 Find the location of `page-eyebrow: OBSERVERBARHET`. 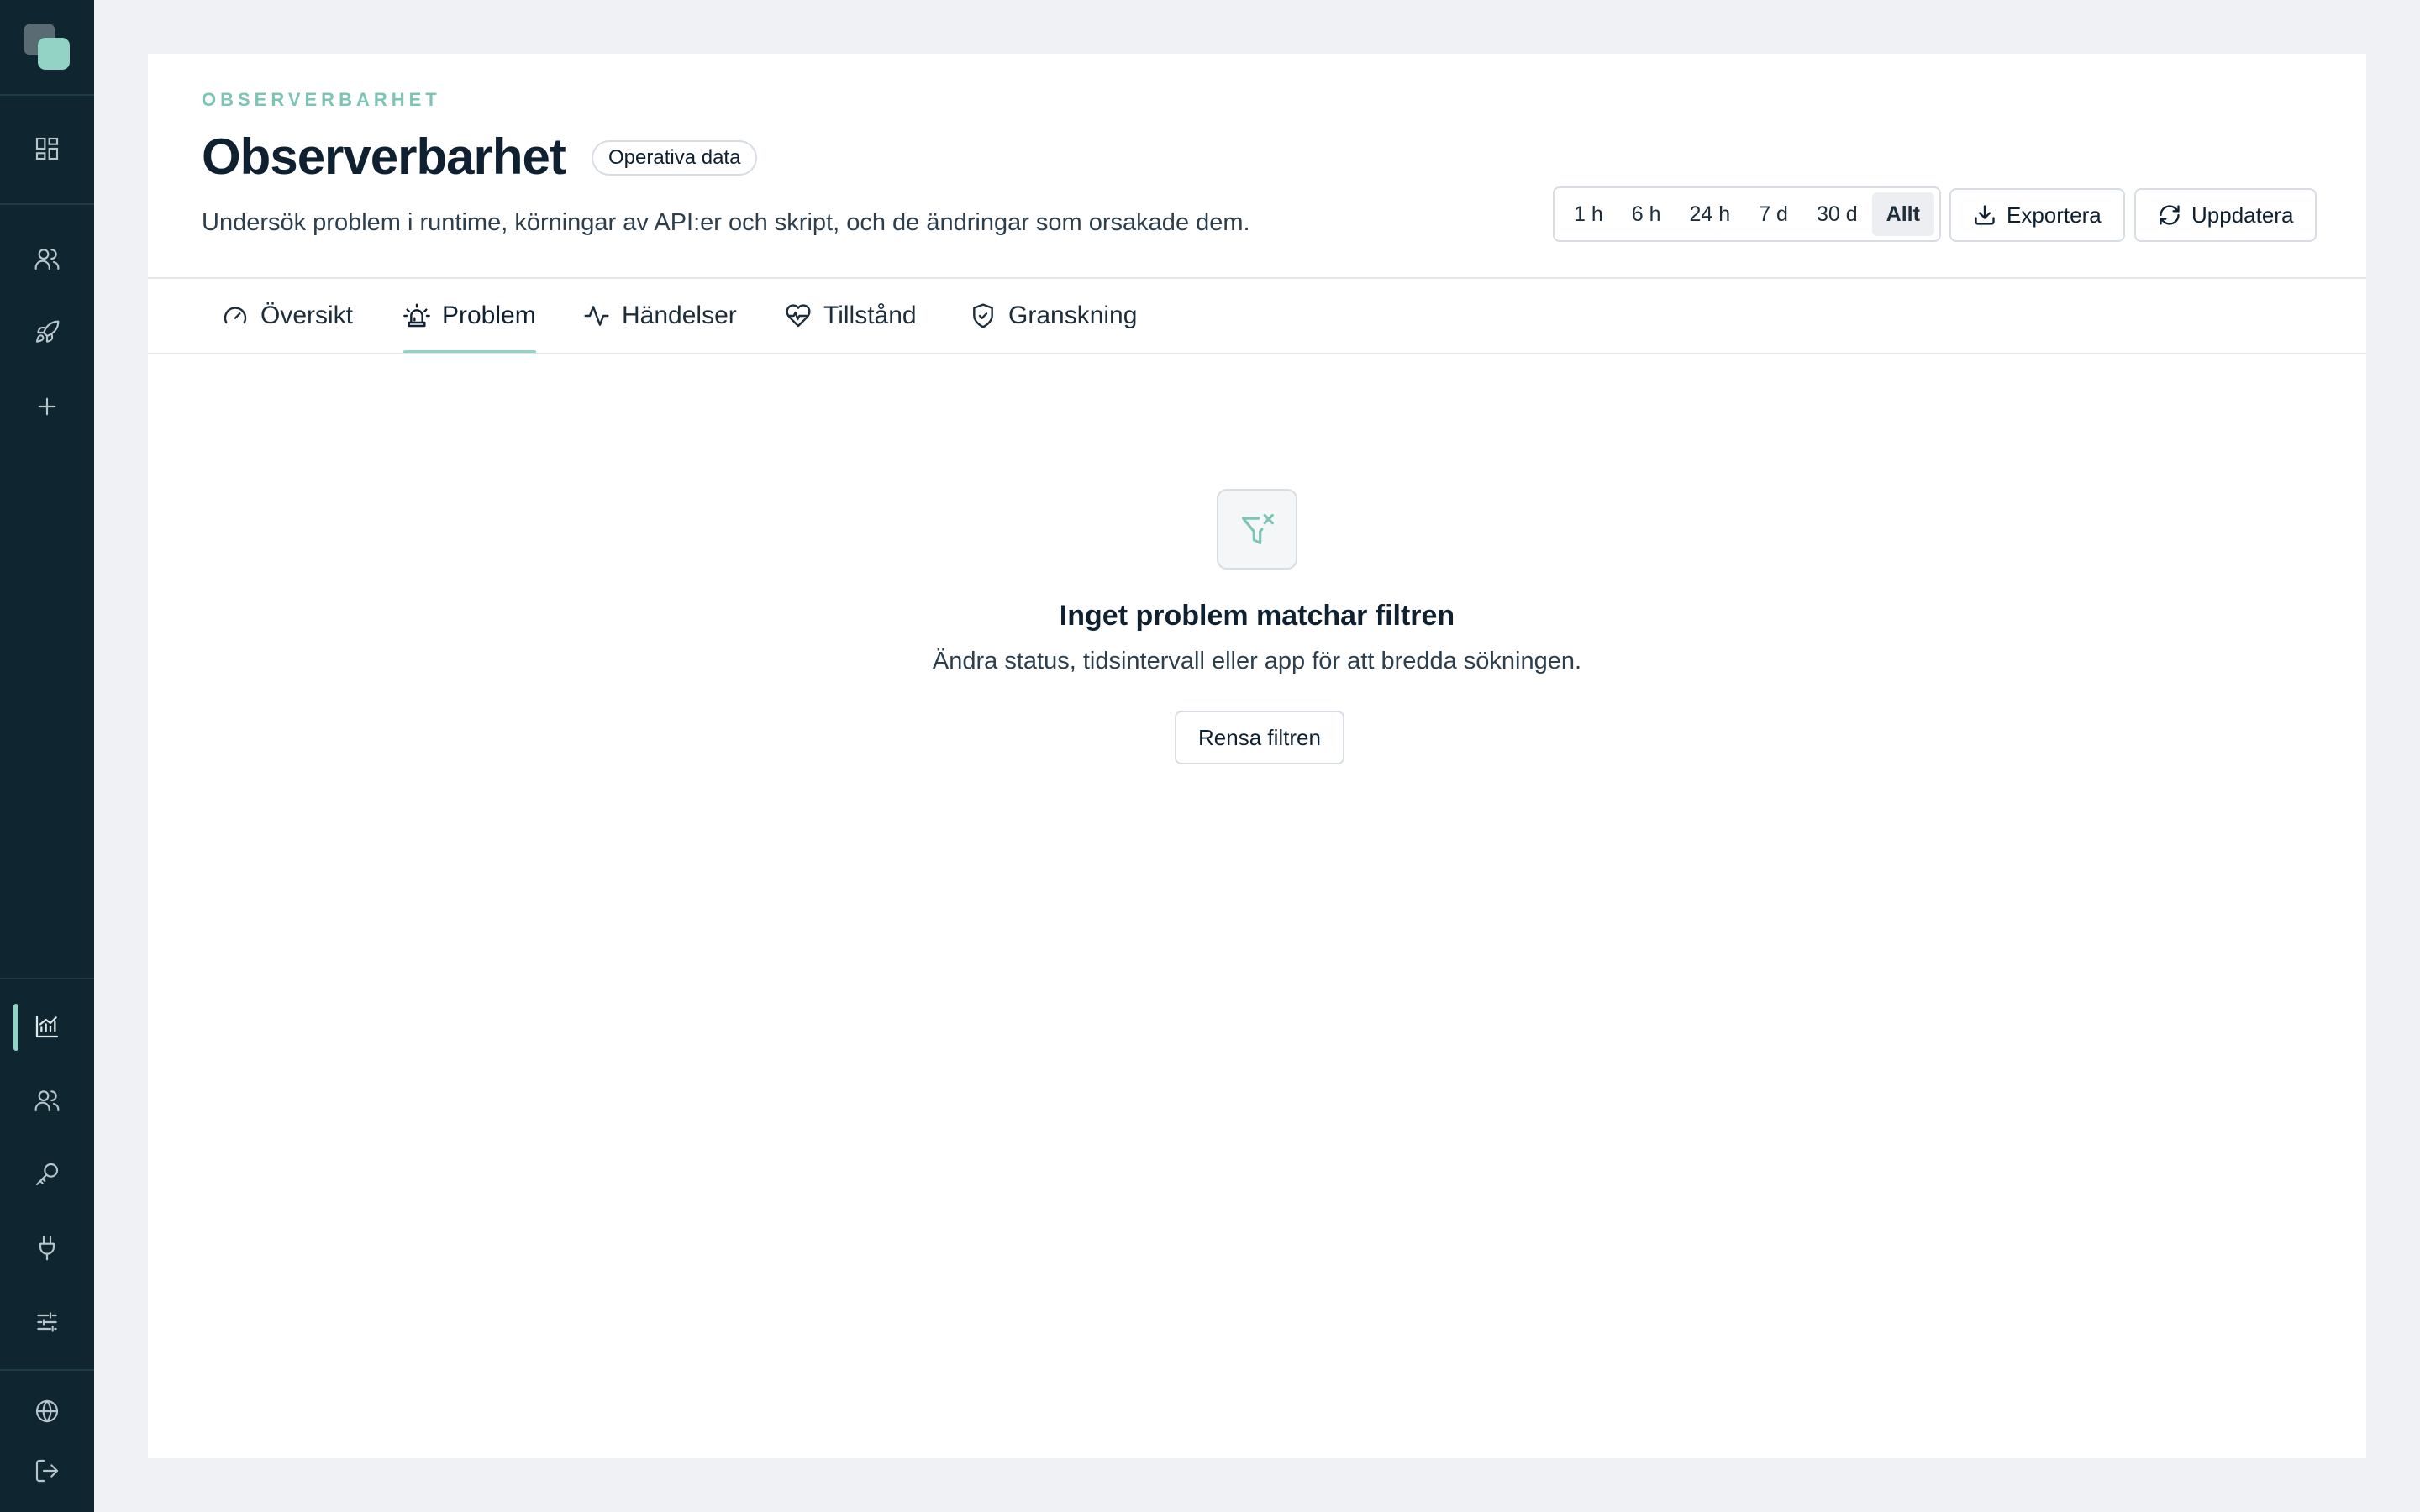

page-eyebrow: OBSERVERBARHET is located at coordinates (321, 99).